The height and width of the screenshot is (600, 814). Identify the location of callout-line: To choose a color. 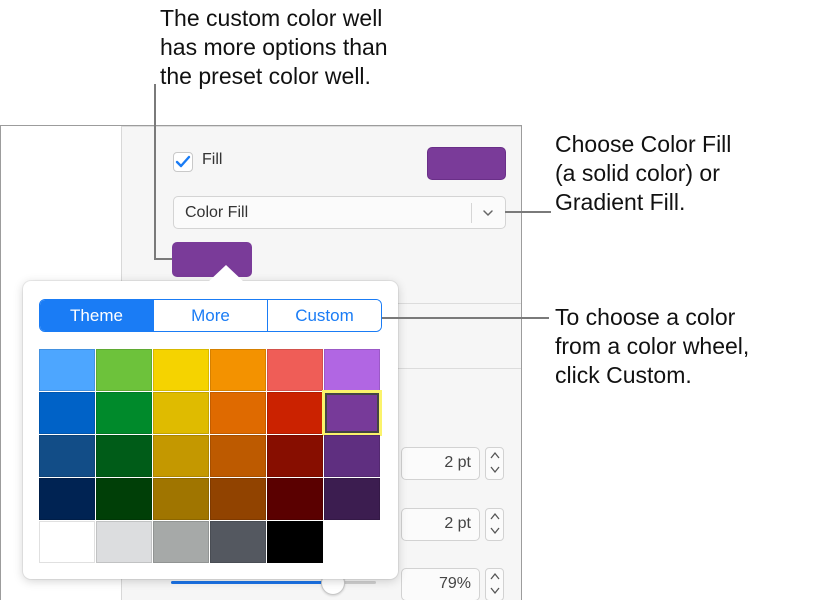
(645, 317).